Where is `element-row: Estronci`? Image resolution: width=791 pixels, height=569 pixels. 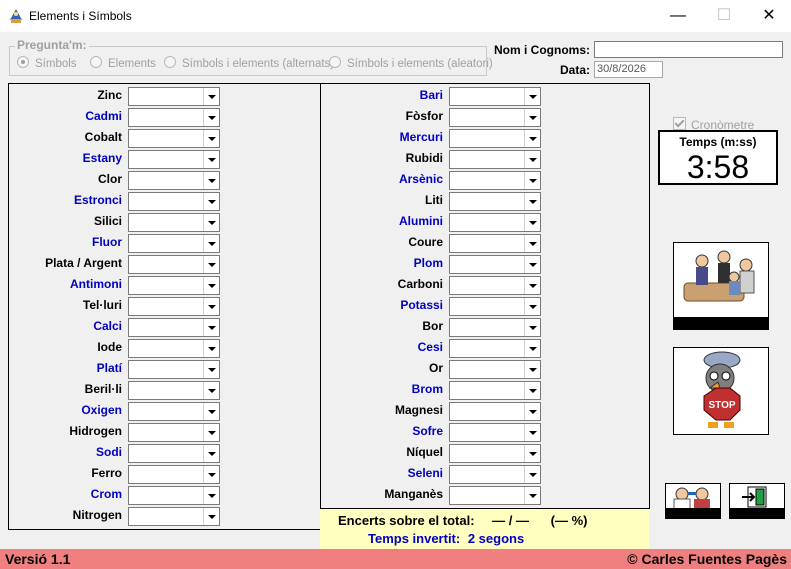 element-row: Estronci is located at coordinates (164, 201).